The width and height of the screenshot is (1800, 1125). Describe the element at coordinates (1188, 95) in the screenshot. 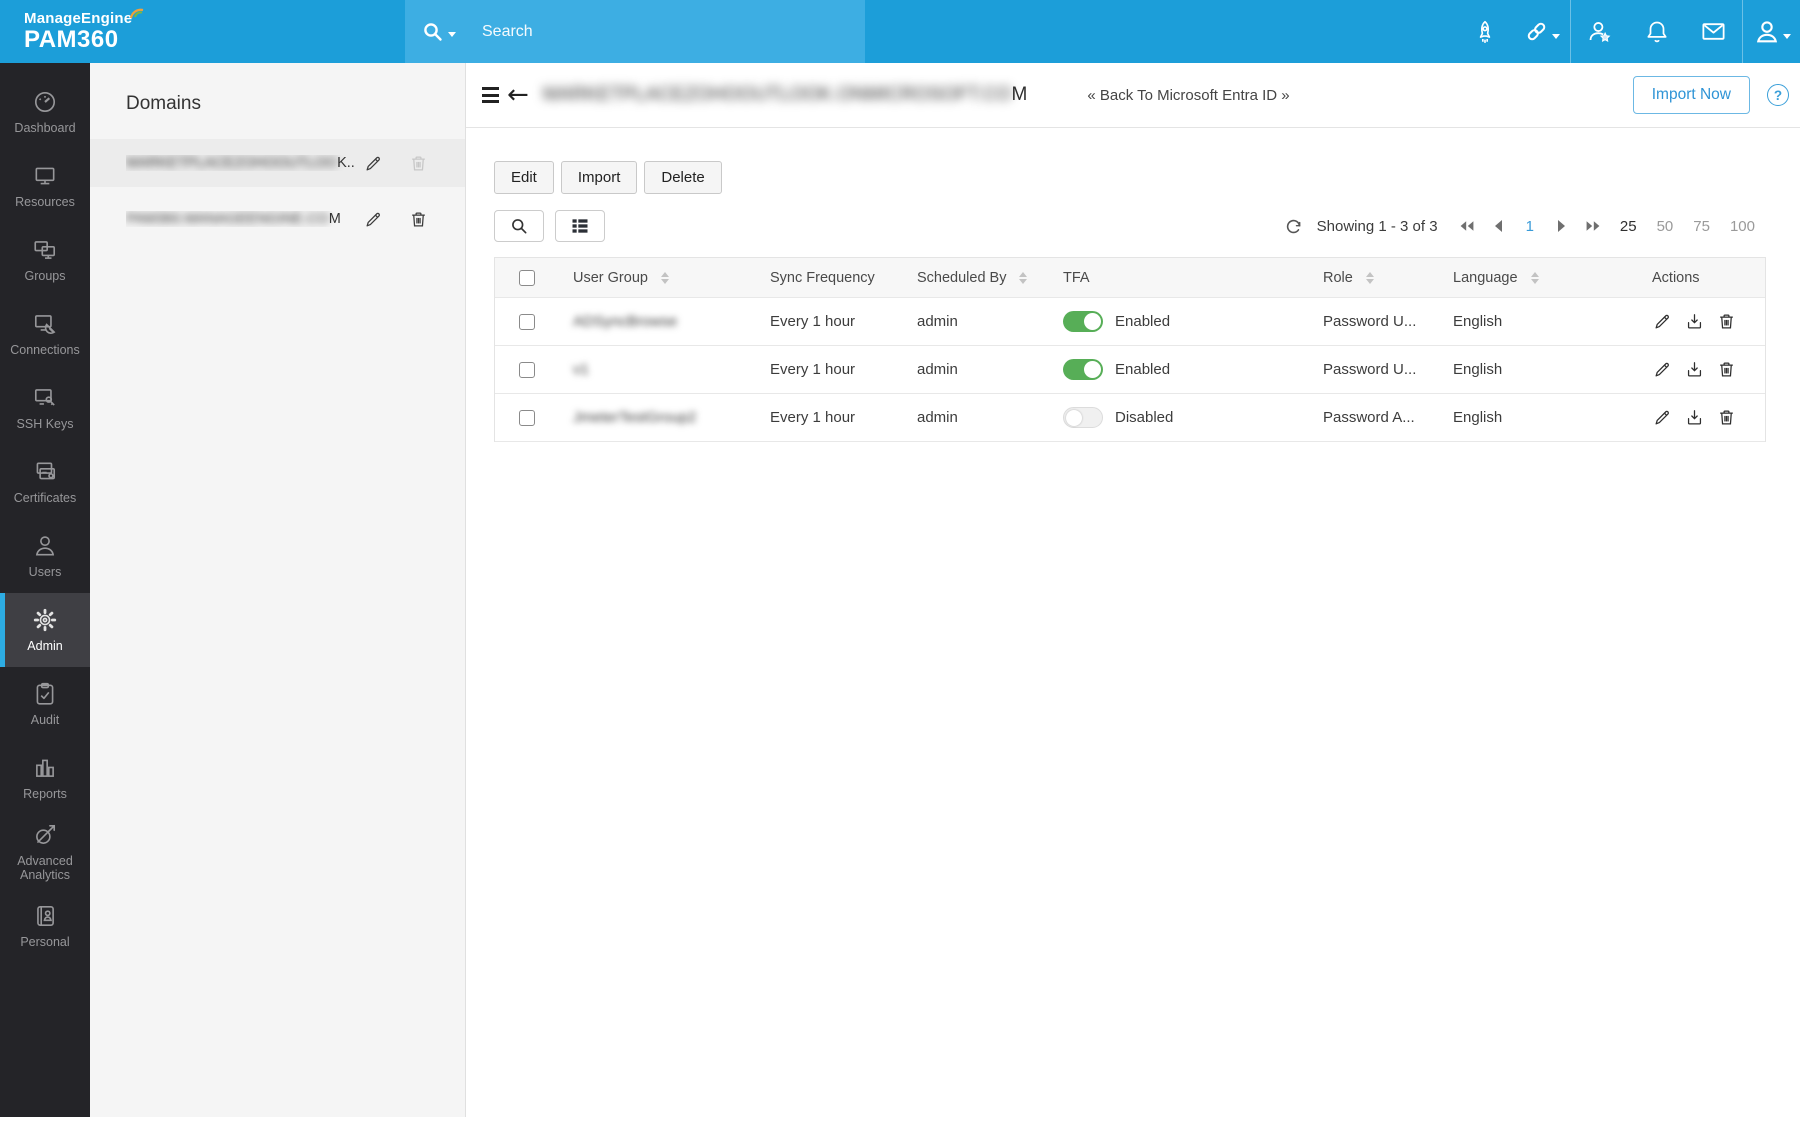

I see `back-to-entra-link: « Back To Microsoft Entra ID »` at that location.